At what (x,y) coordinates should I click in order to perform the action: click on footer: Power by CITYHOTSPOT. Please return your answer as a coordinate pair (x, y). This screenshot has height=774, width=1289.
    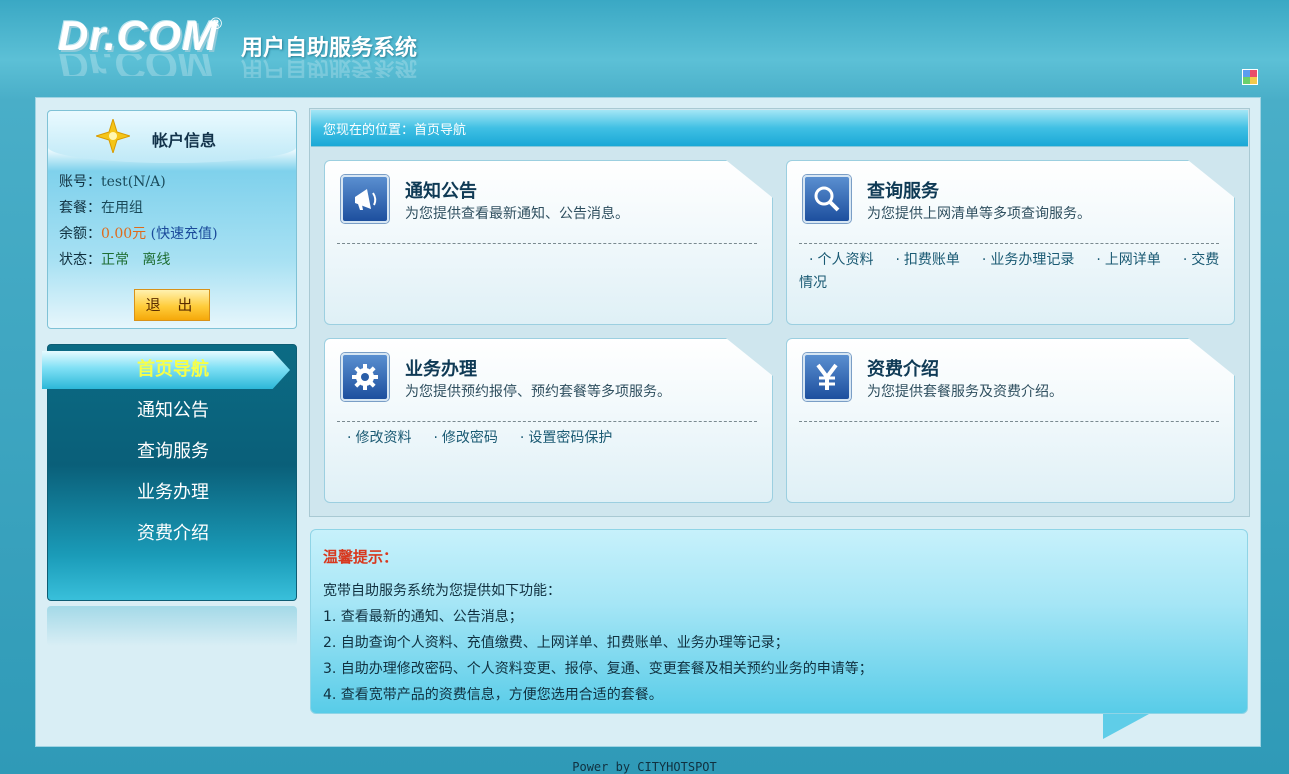
    Looking at the image, I should click on (644, 767).